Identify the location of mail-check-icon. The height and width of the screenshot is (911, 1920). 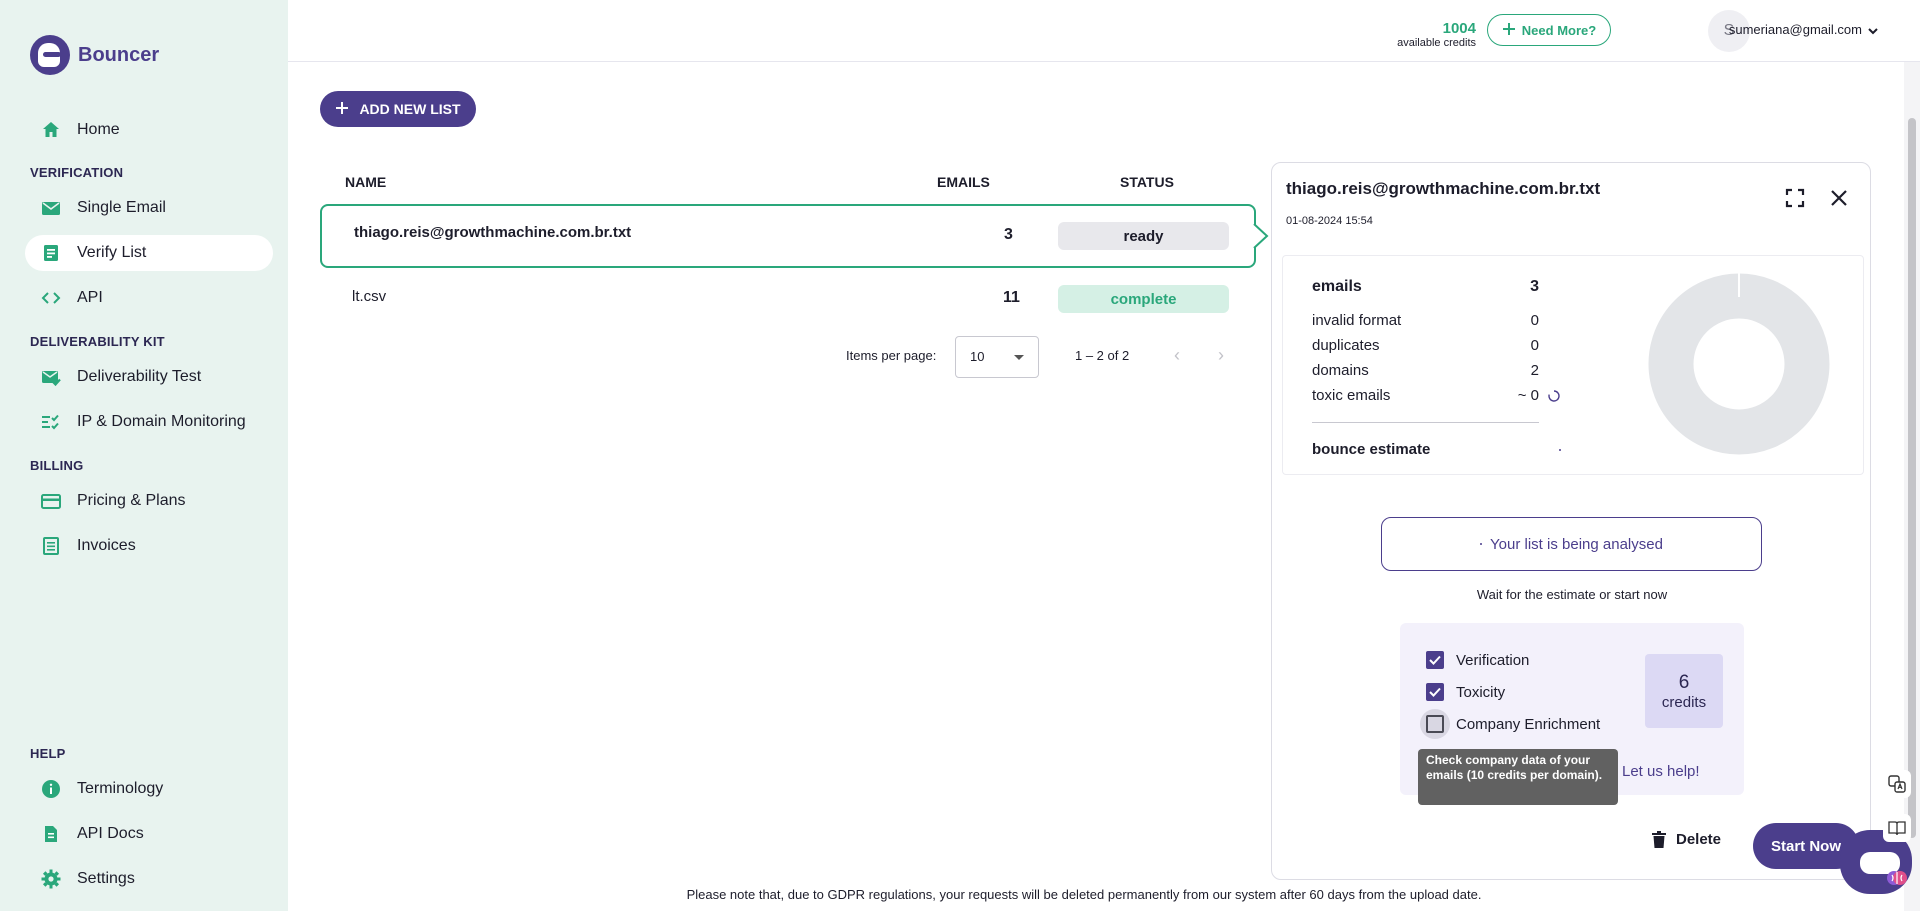
(51, 377).